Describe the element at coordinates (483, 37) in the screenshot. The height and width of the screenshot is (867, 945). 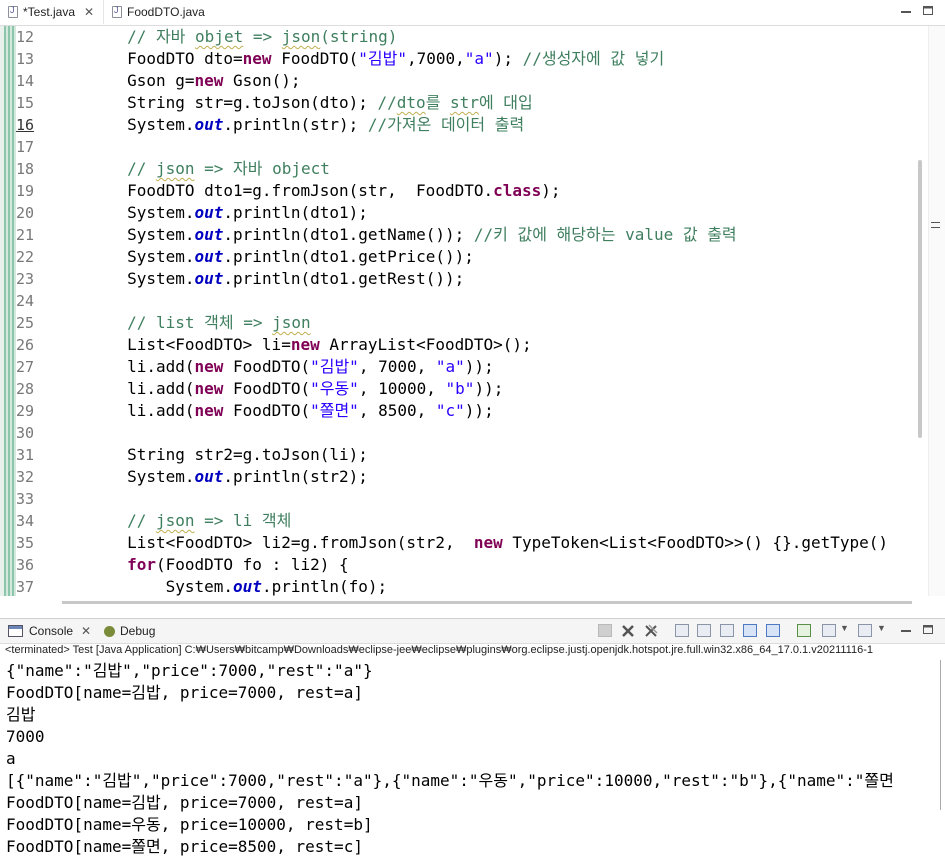
I see `code-line: // 자바 objet => json(string)` at that location.